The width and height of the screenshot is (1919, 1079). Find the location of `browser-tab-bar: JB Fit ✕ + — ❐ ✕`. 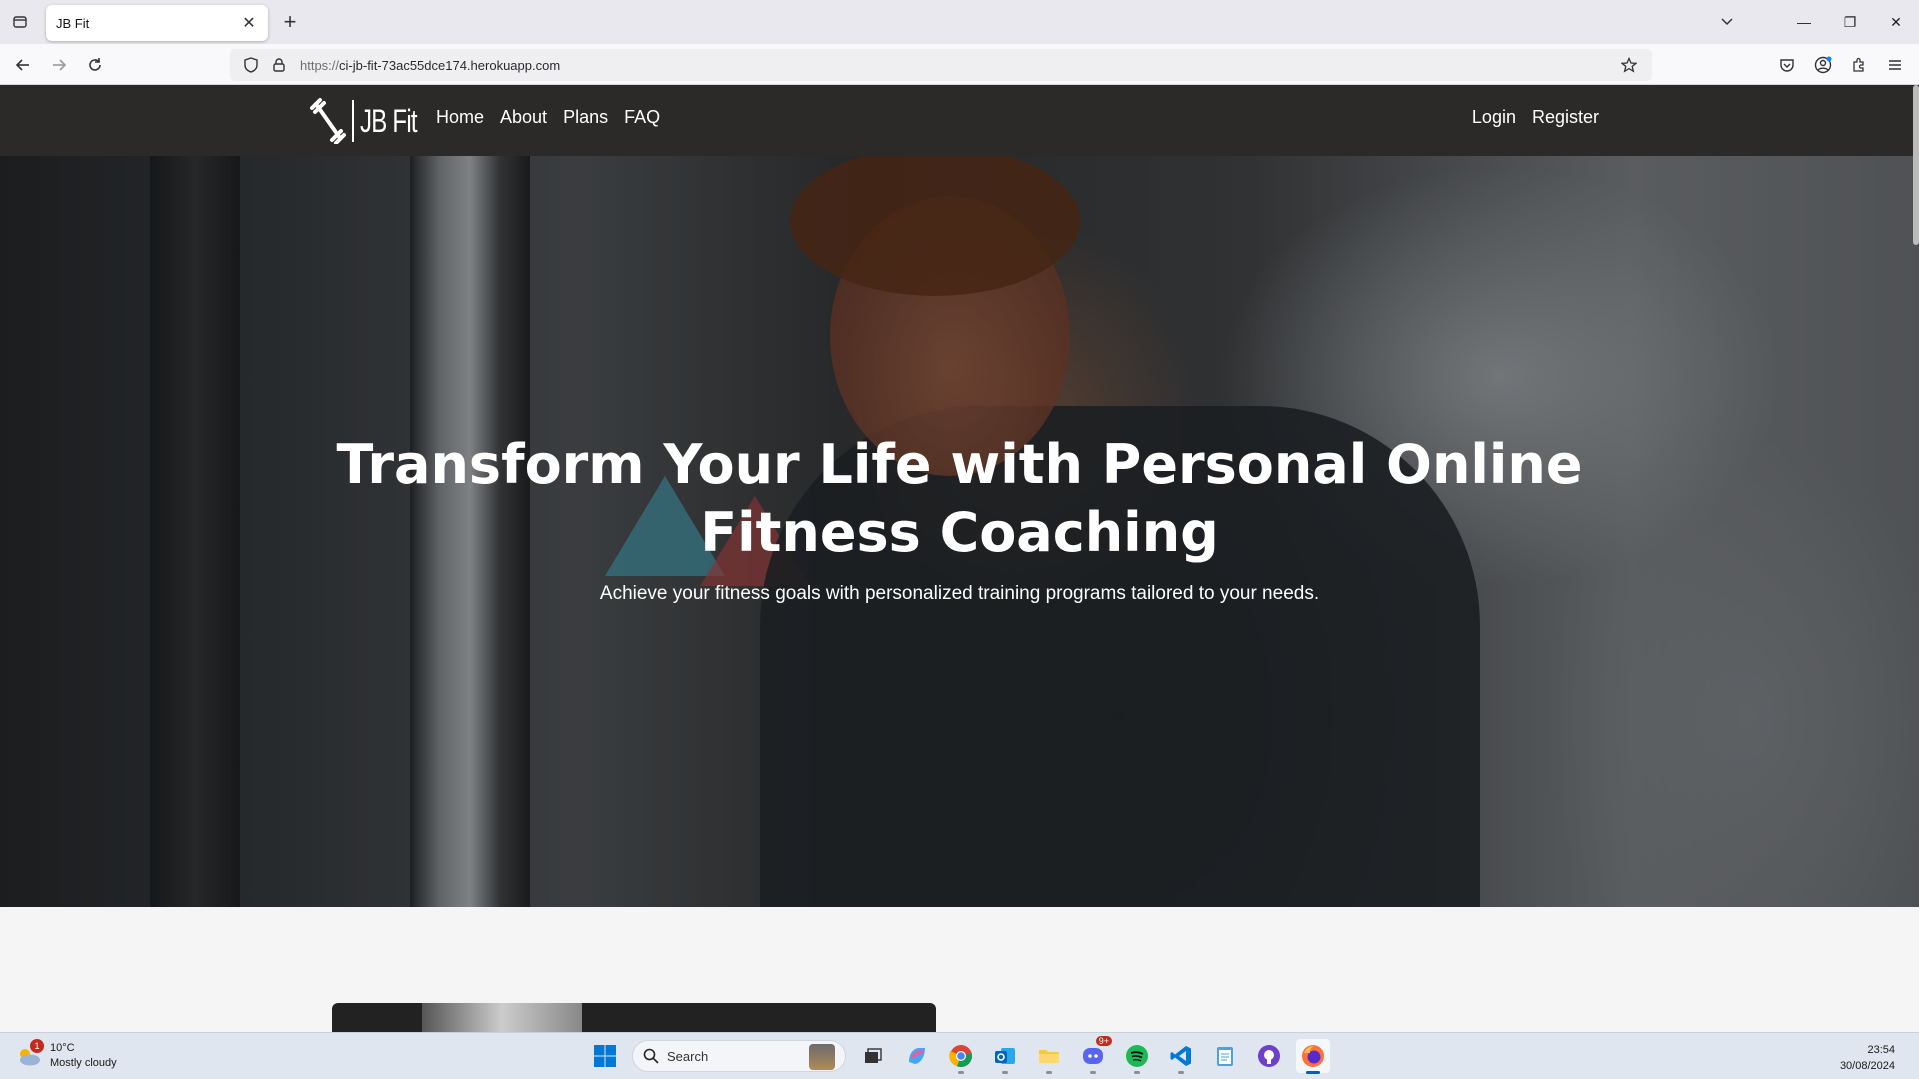

browser-tab-bar: JB Fit ✕ + — ❐ ✕ is located at coordinates (959, 22).